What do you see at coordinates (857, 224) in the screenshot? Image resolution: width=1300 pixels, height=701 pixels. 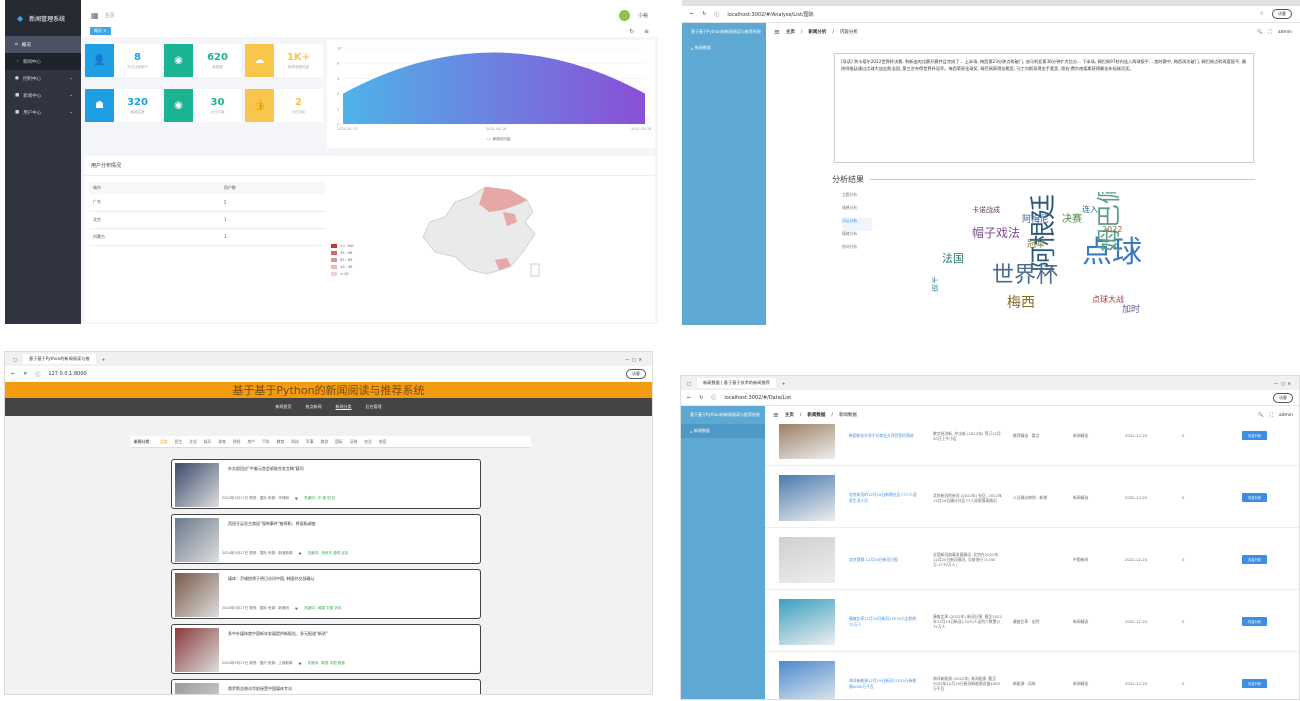 I see `tab-analysis: 词云分析` at bounding box center [857, 224].